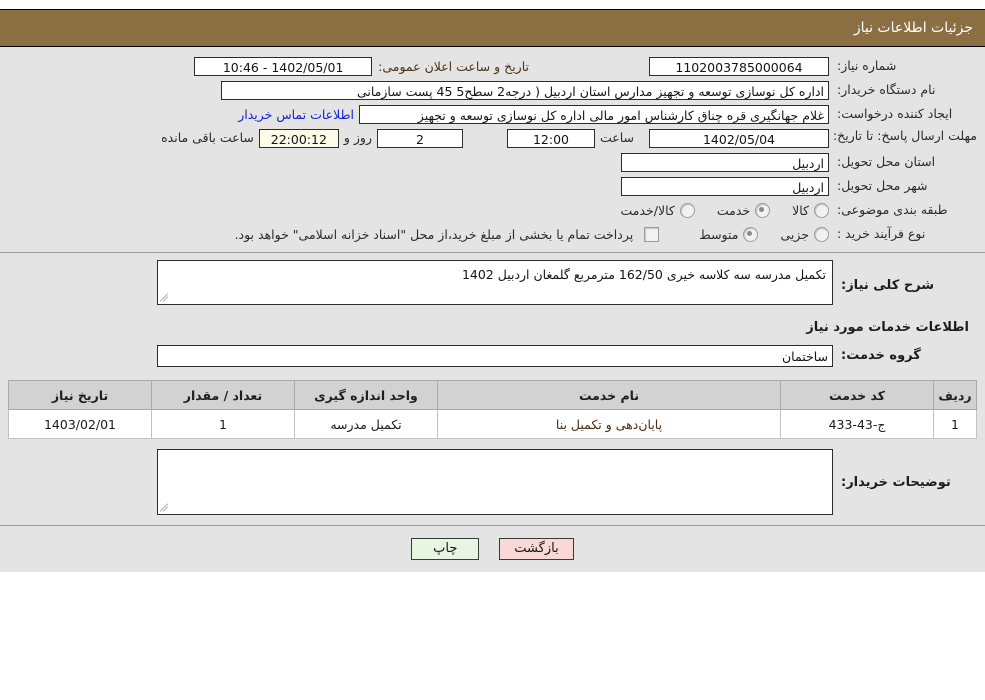 Image resolution: width=985 pixels, height=700 pixels. What do you see at coordinates (296, 114) in the screenshot?
I see `buyer-contact-link: اطلاعات تماس خریدار` at bounding box center [296, 114].